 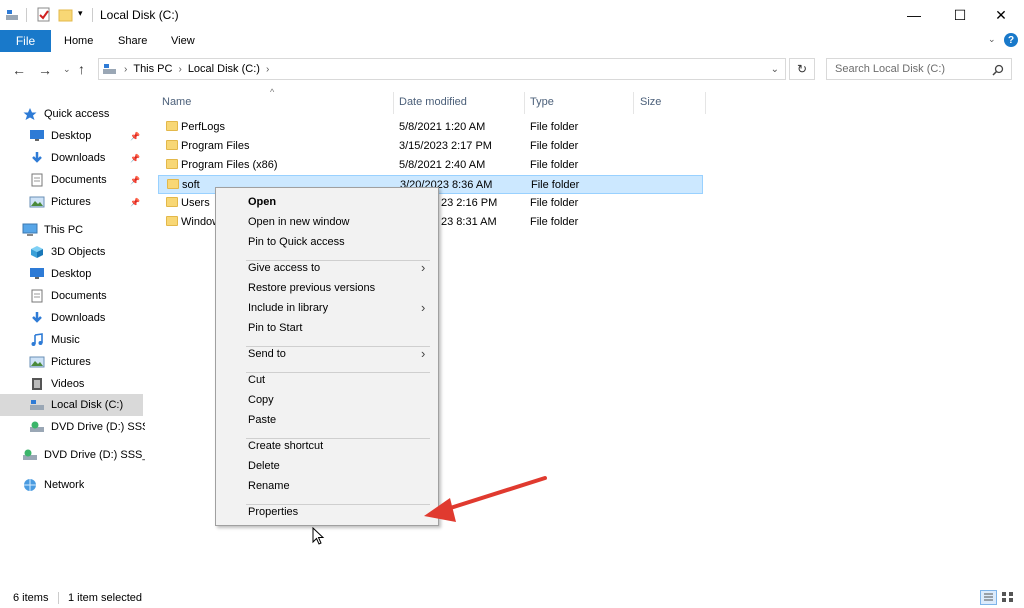 I want to click on nav-item-label: Music, so click(x=65, y=340).